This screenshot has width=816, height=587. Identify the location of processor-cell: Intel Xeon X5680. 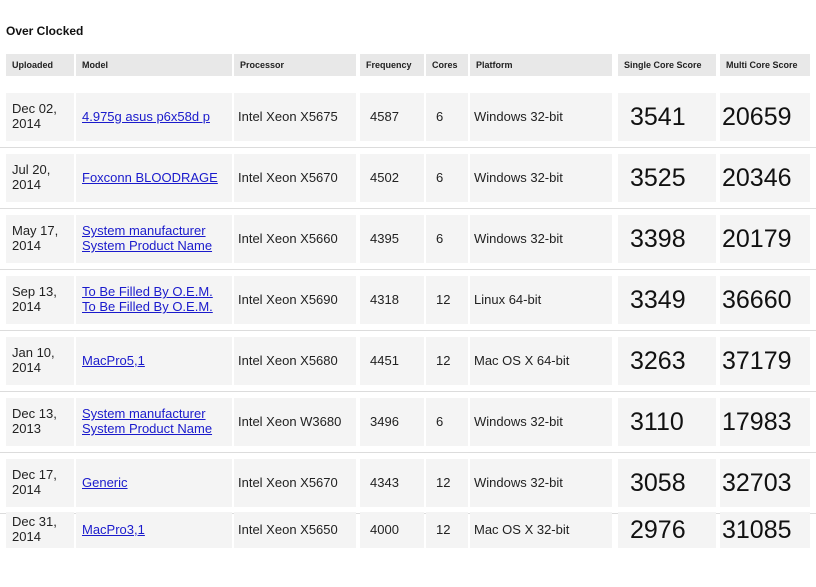
(295, 361).